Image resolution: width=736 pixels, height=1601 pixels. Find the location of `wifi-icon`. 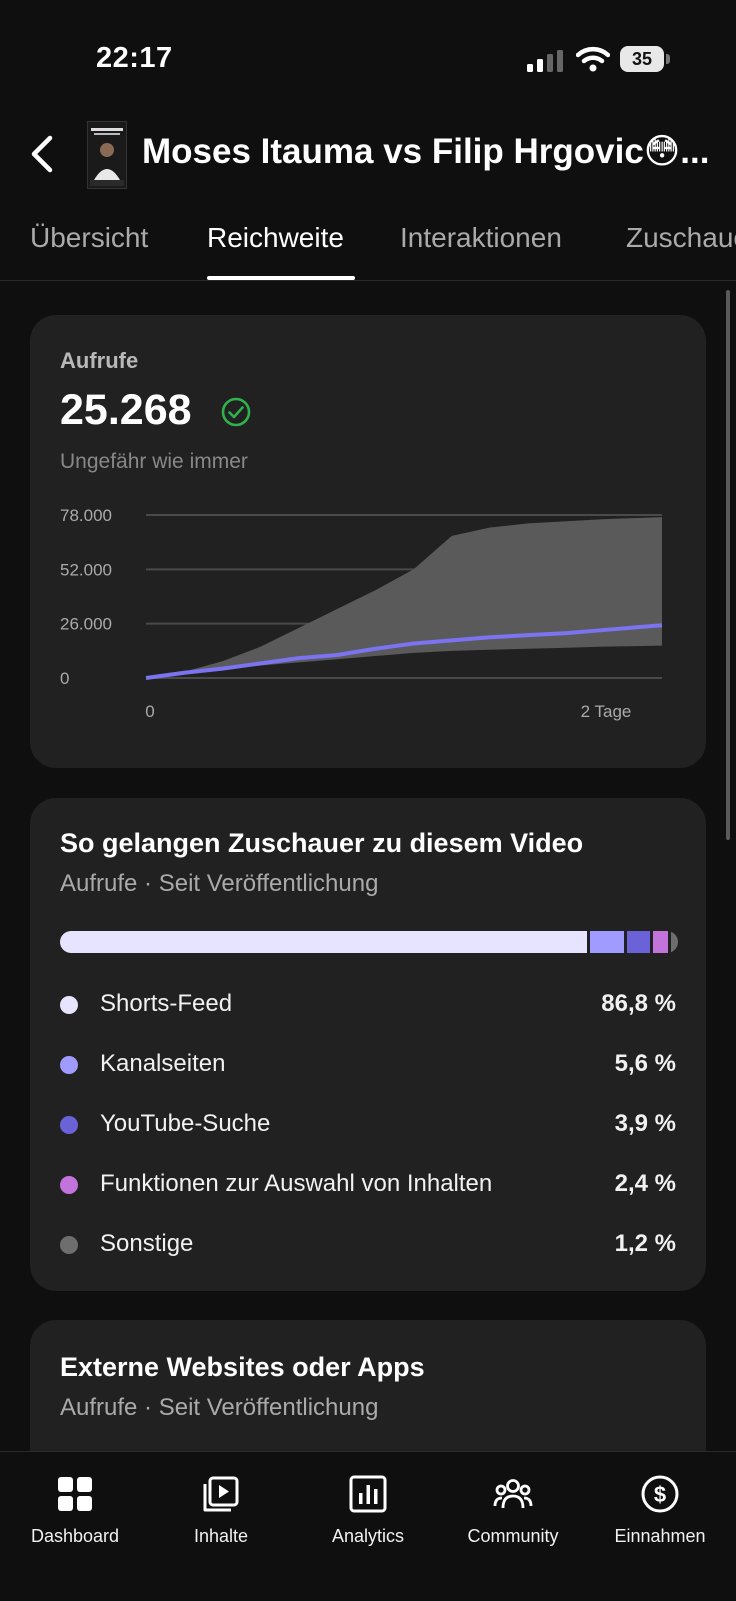

wifi-icon is located at coordinates (593, 59).